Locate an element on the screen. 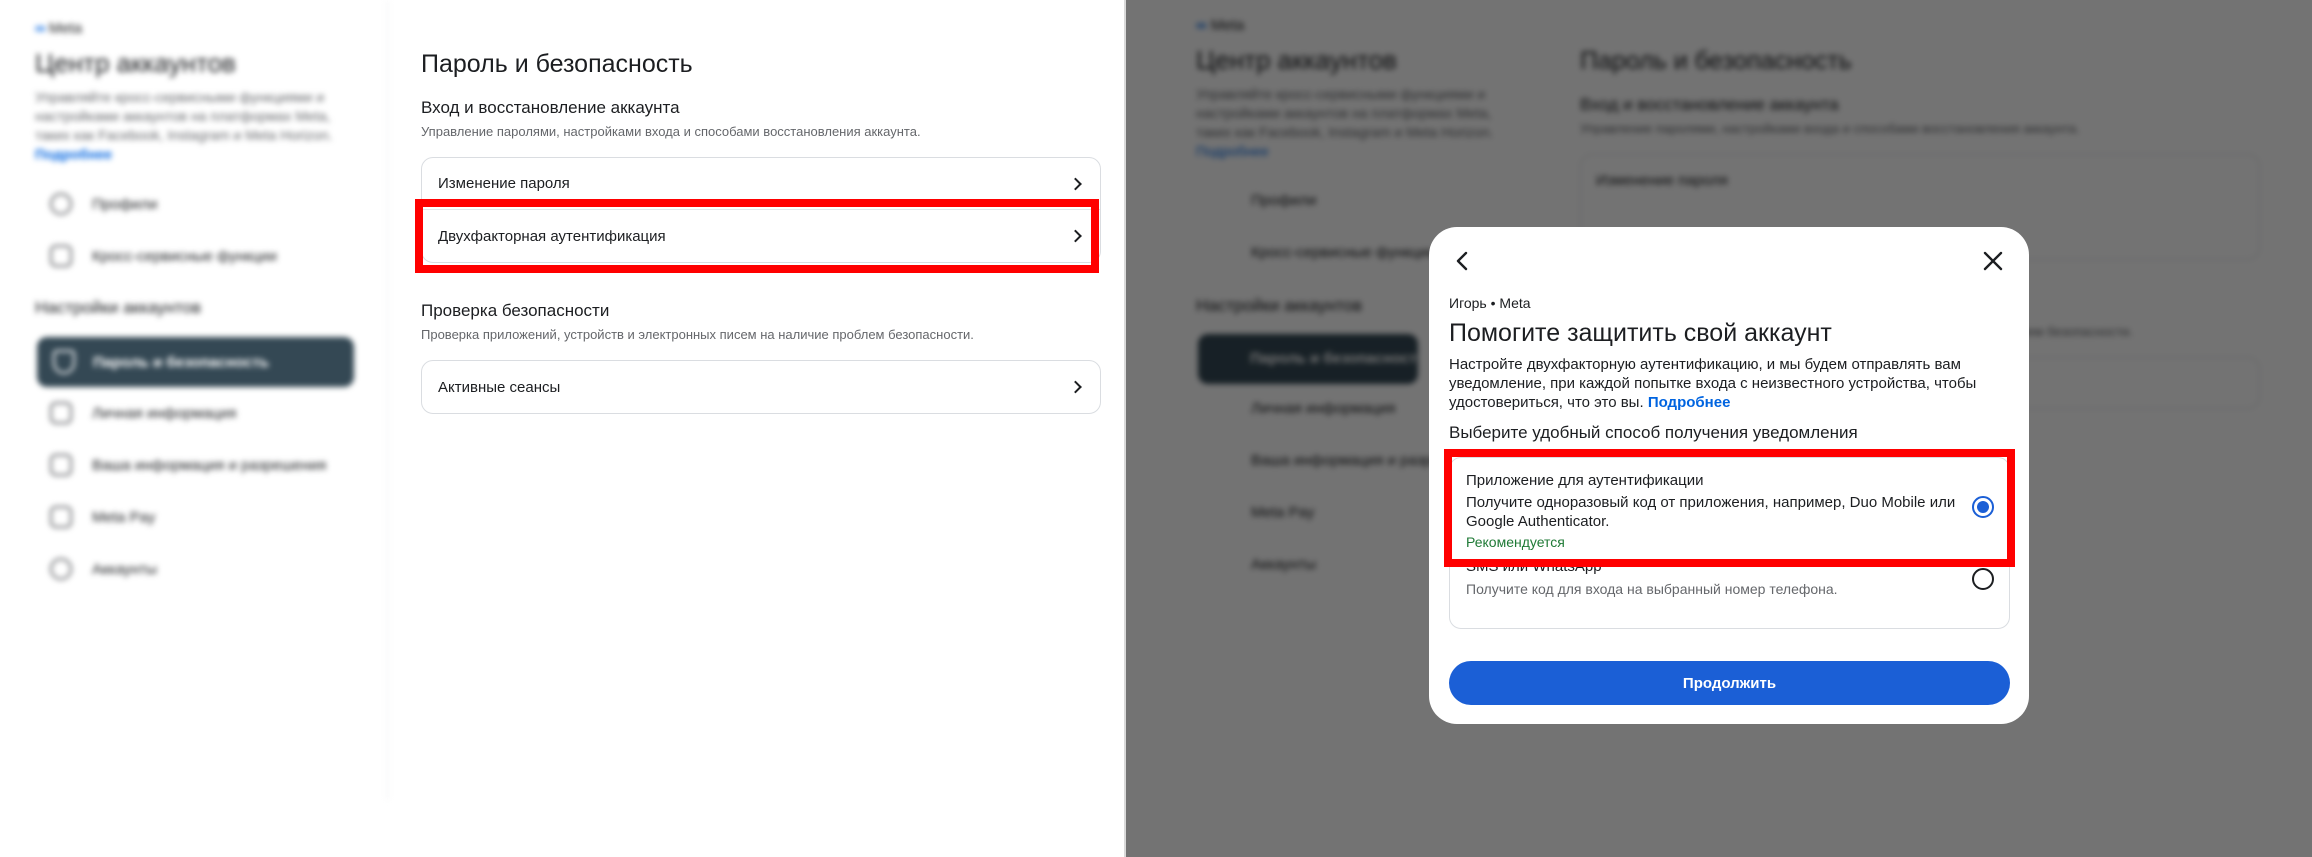  dialog-title: Помогите защитить свой аккаунт is located at coordinates (1640, 333).